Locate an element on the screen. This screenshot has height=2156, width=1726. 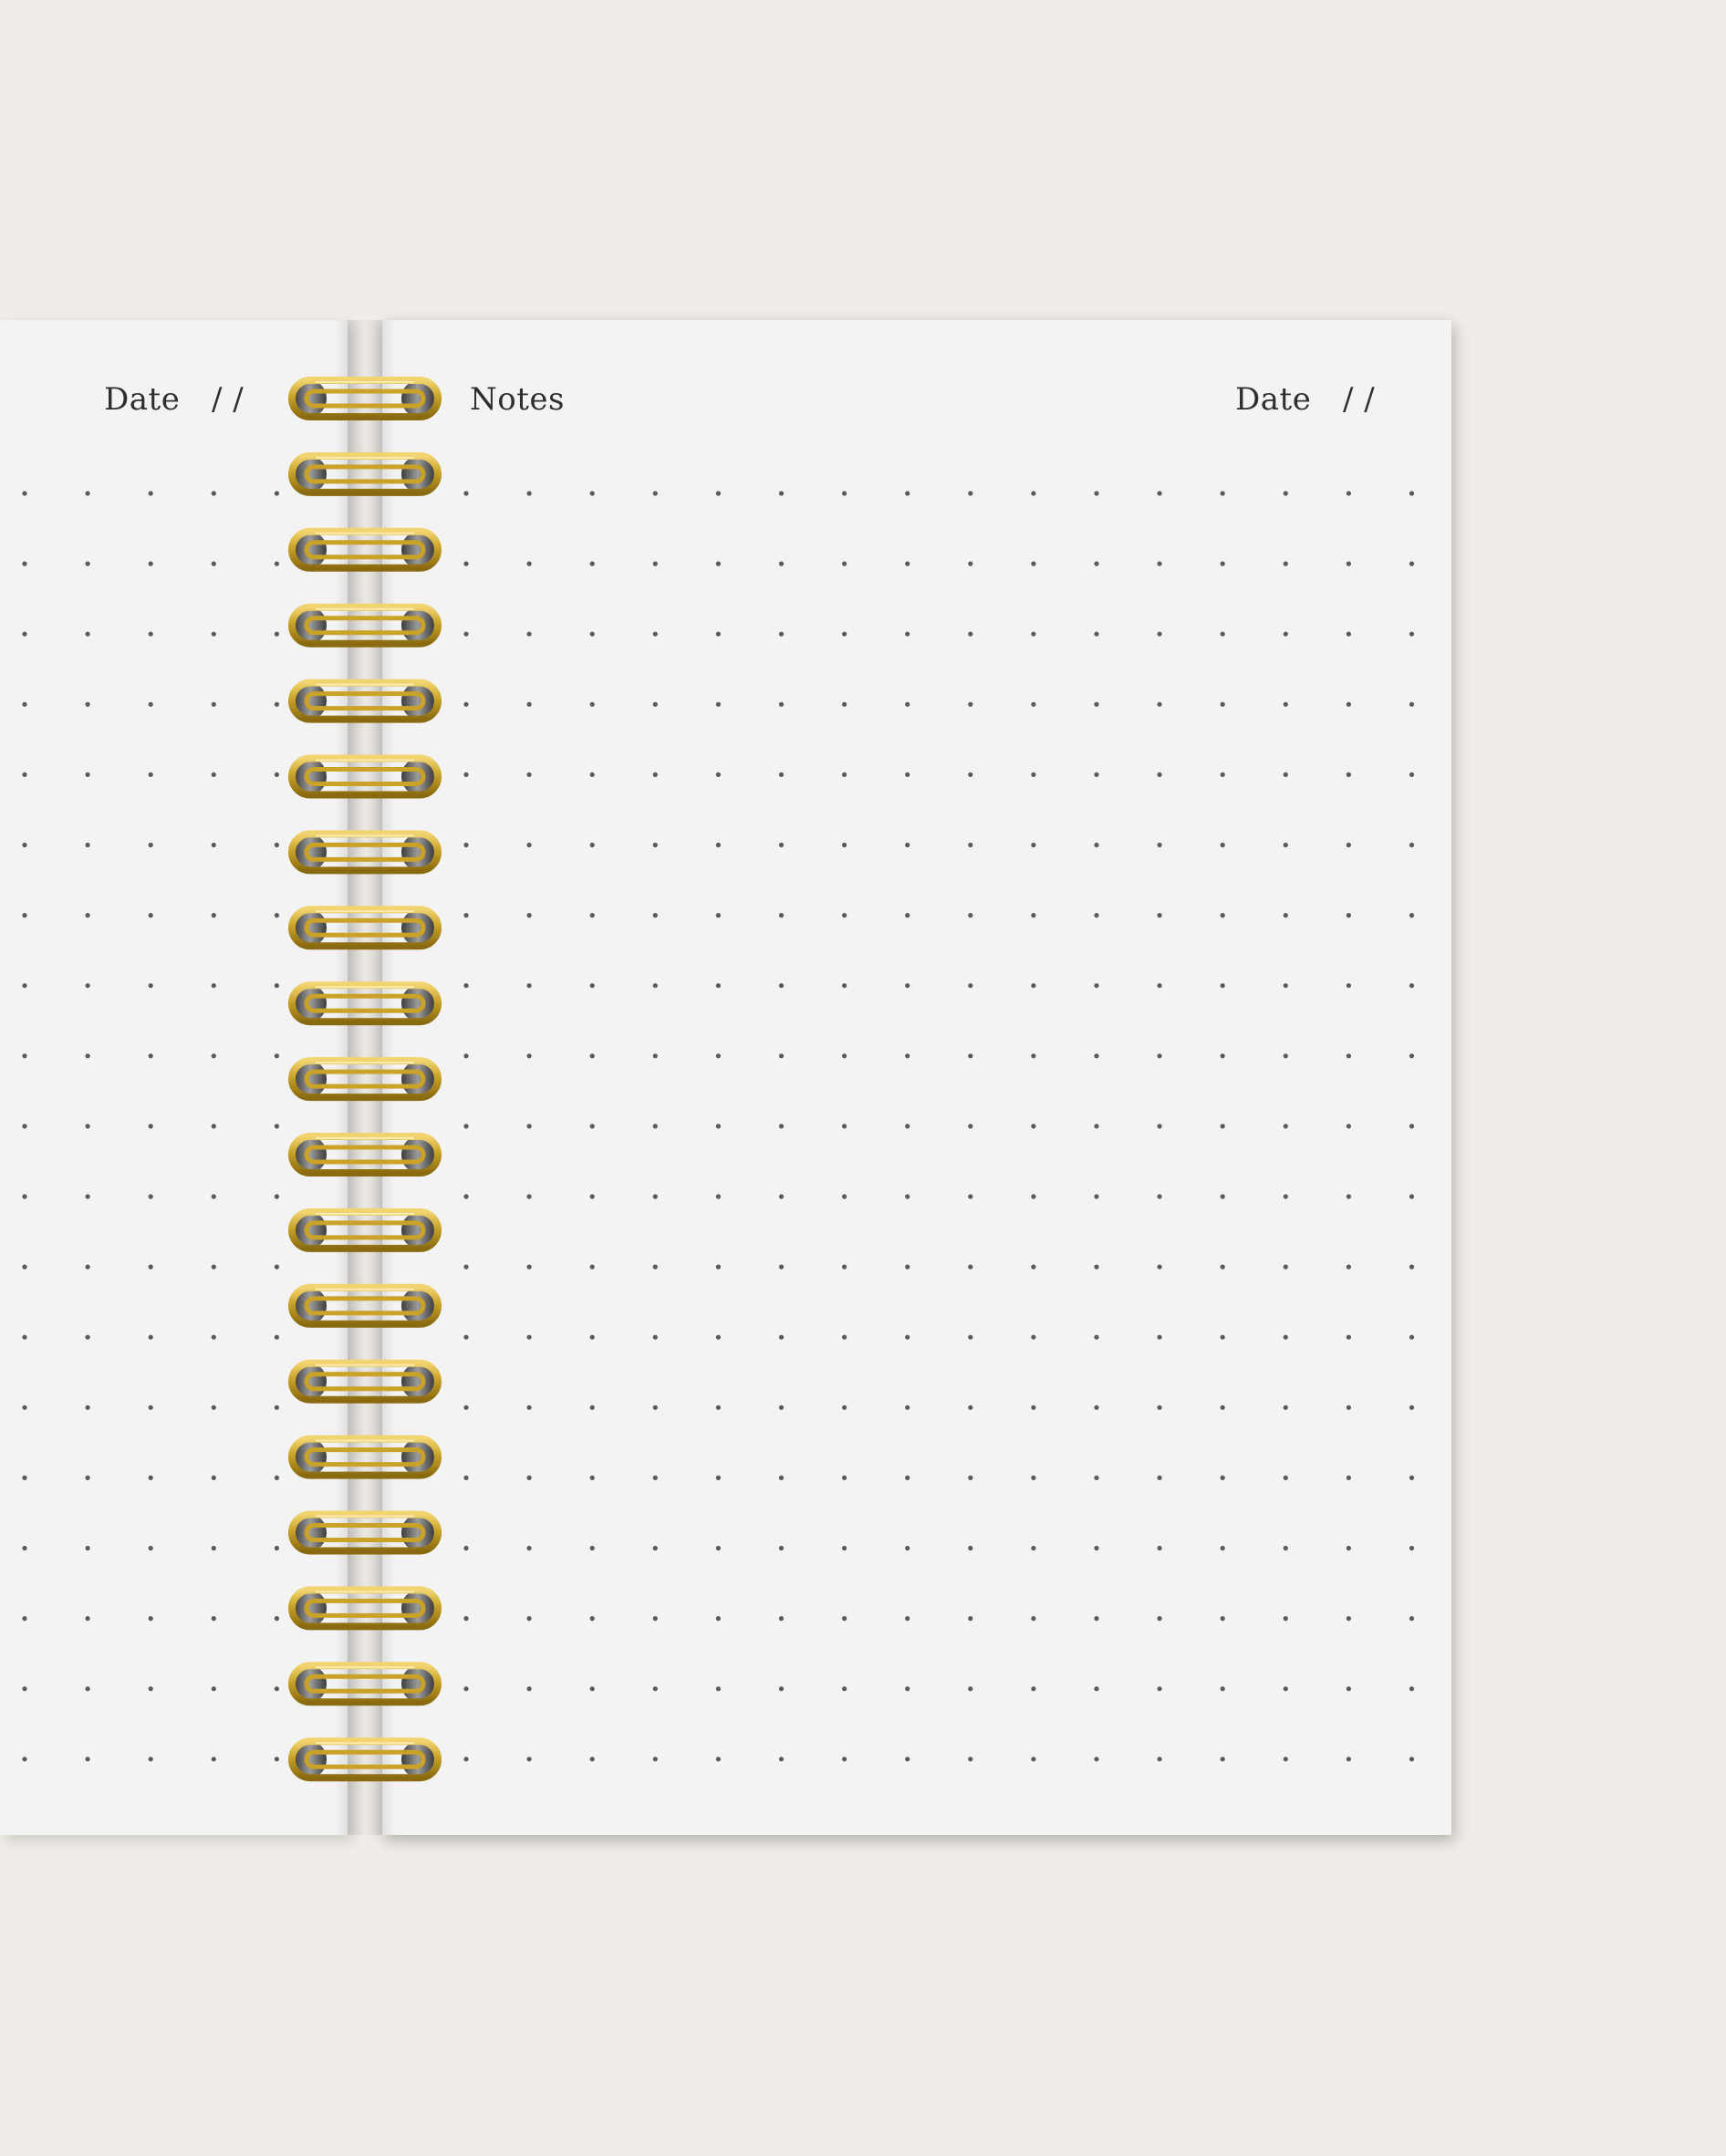
spiral-binding is located at coordinates (365, 1079).